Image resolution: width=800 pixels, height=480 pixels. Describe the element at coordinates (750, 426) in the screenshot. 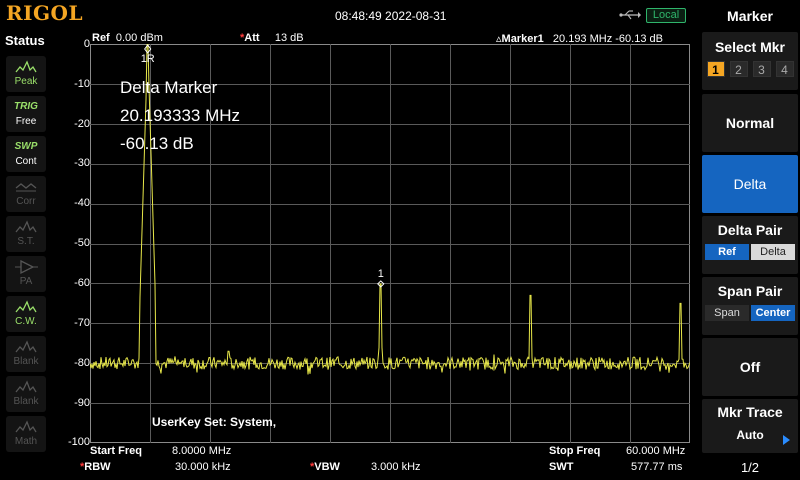

I see `mkr-trace-button: Mkr Trace Auto` at that location.